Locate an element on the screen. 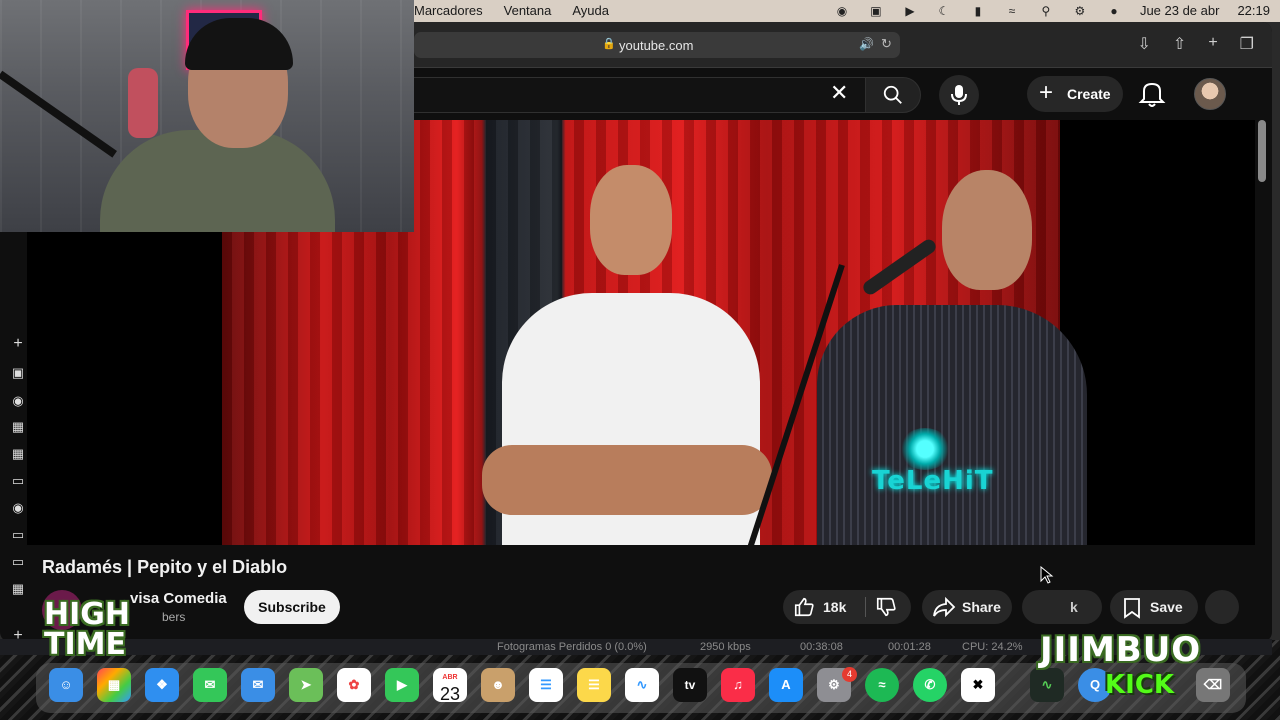  photos-icon: ✿ is located at coordinates (354, 685).